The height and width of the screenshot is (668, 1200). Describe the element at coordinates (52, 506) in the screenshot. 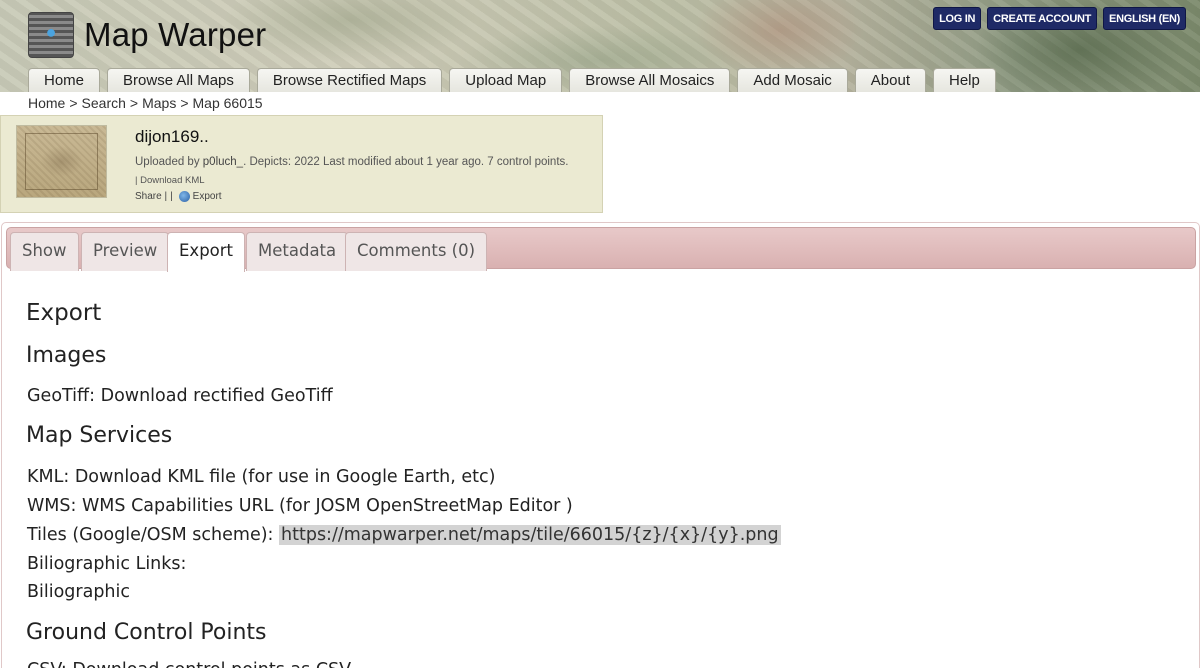

I see `wms-label: WMS:` at that location.